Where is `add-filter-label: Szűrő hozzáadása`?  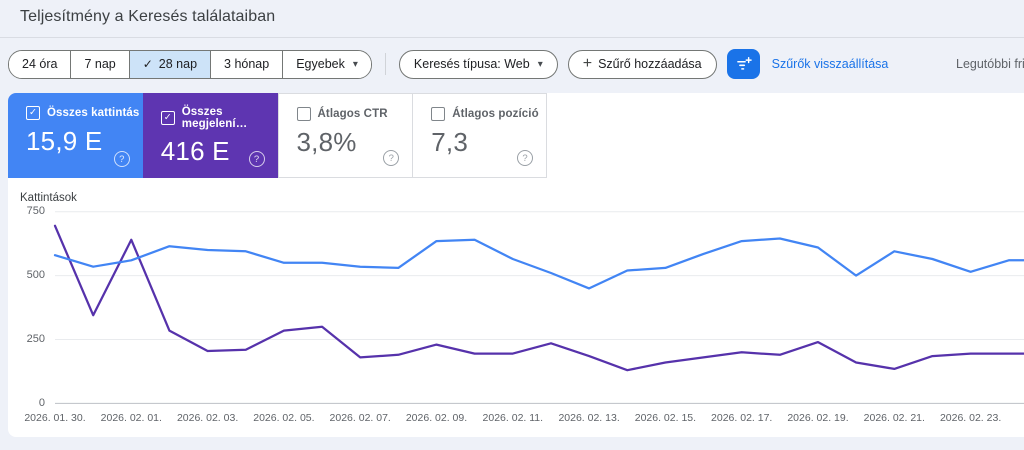
add-filter-label: Szűrő hozzáadása is located at coordinates (650, 64).